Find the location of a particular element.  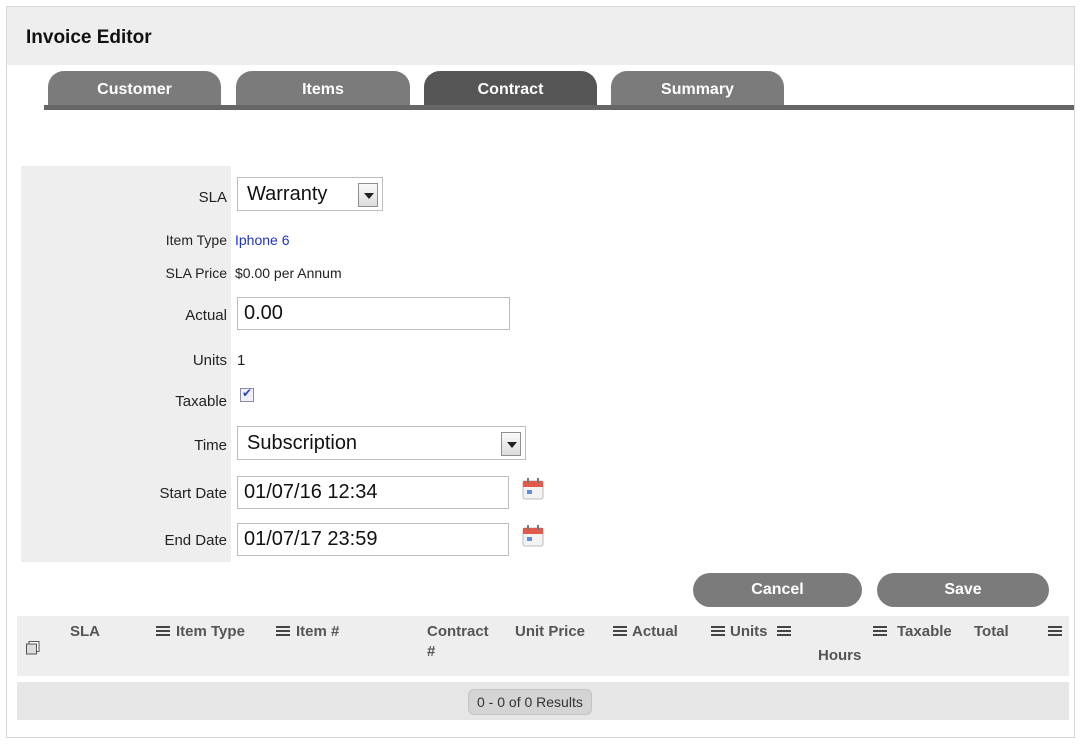

column-header-actual: Actual is located at coordinates (655, 631).